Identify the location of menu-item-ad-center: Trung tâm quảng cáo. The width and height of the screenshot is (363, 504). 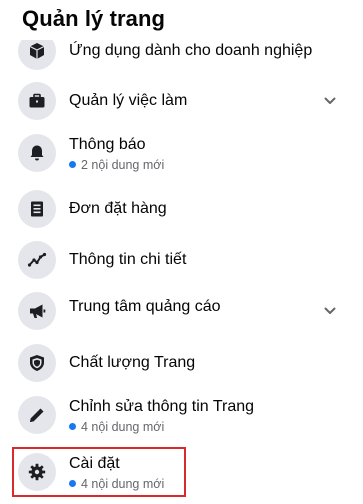
(181, 311).